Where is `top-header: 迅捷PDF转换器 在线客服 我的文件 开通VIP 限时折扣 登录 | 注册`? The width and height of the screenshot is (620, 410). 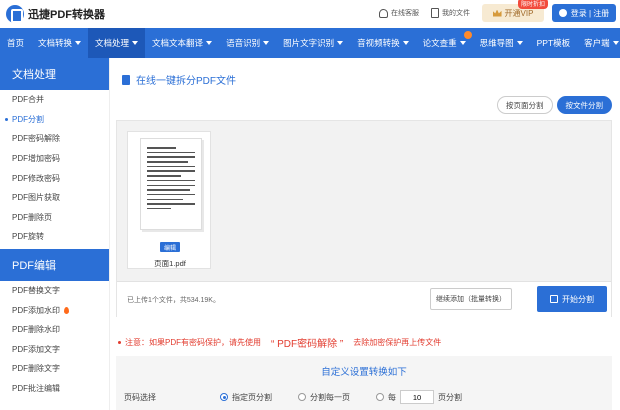
top-header: 迅捷PDF转换器 在线客服 我的文件 开通VIP 限时折扣 登录 | 注册 is located at coordinates (310, 14).